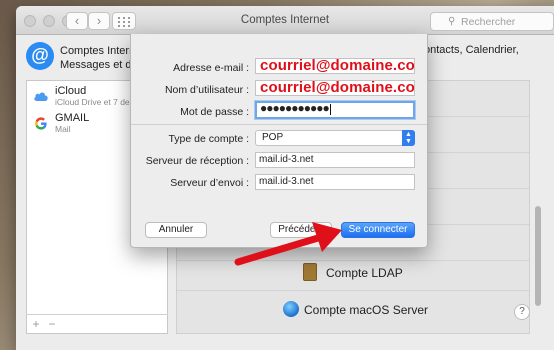  Describe the element at coordinates (488, 22) in the screenshot. I see `search-placeholder: Rechercher` at that location.